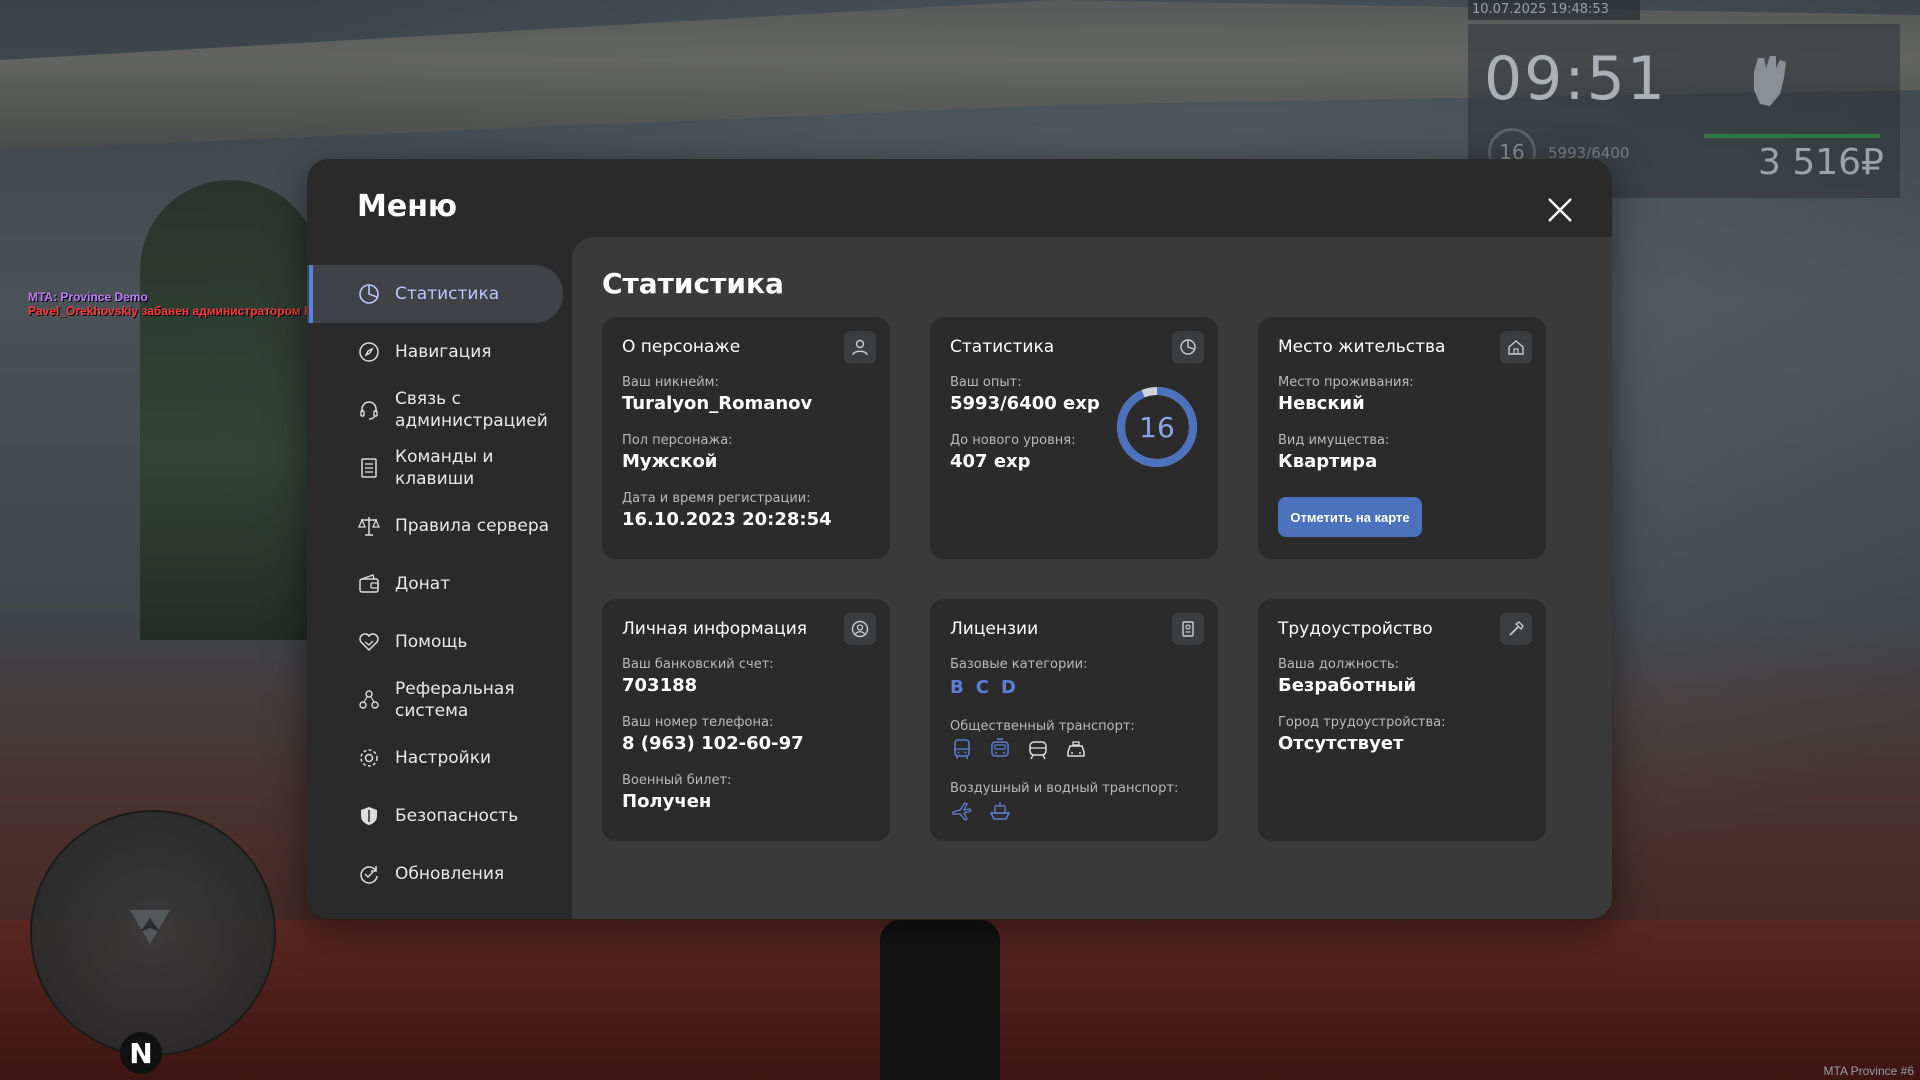 Image resolution: width=1920 pixels, height=1080 pixels. I want to click on phone-value: 8 (963) 102-60-97, so click(713, 743).